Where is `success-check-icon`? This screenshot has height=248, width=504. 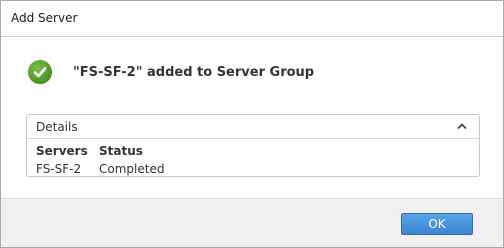
success-check-icon is located at coordinates (40, 72).